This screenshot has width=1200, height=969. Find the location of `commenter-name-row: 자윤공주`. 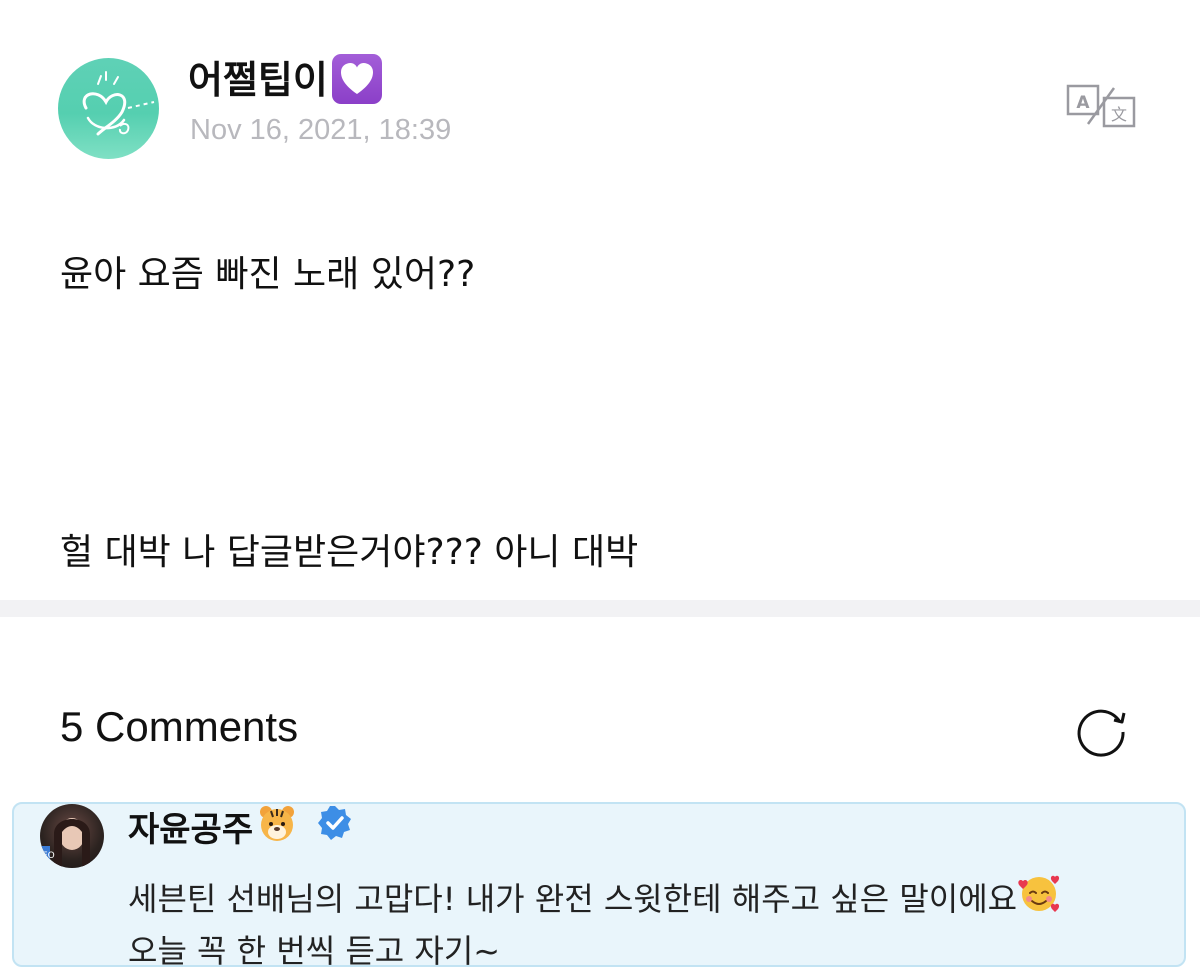

commenter-name-row: 자윤공주 is located at coordinates (241, 831).